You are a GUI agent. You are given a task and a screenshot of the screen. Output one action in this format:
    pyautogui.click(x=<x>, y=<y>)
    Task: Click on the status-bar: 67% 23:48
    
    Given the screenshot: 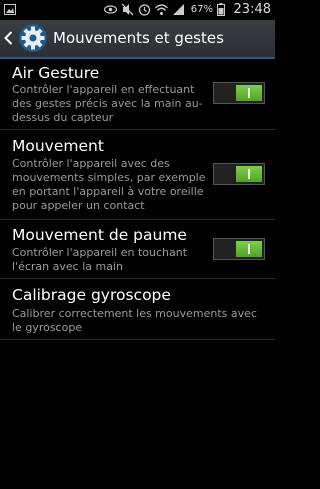 What is the action you would take?
    pyautogui.click(x=137, y=10)
    